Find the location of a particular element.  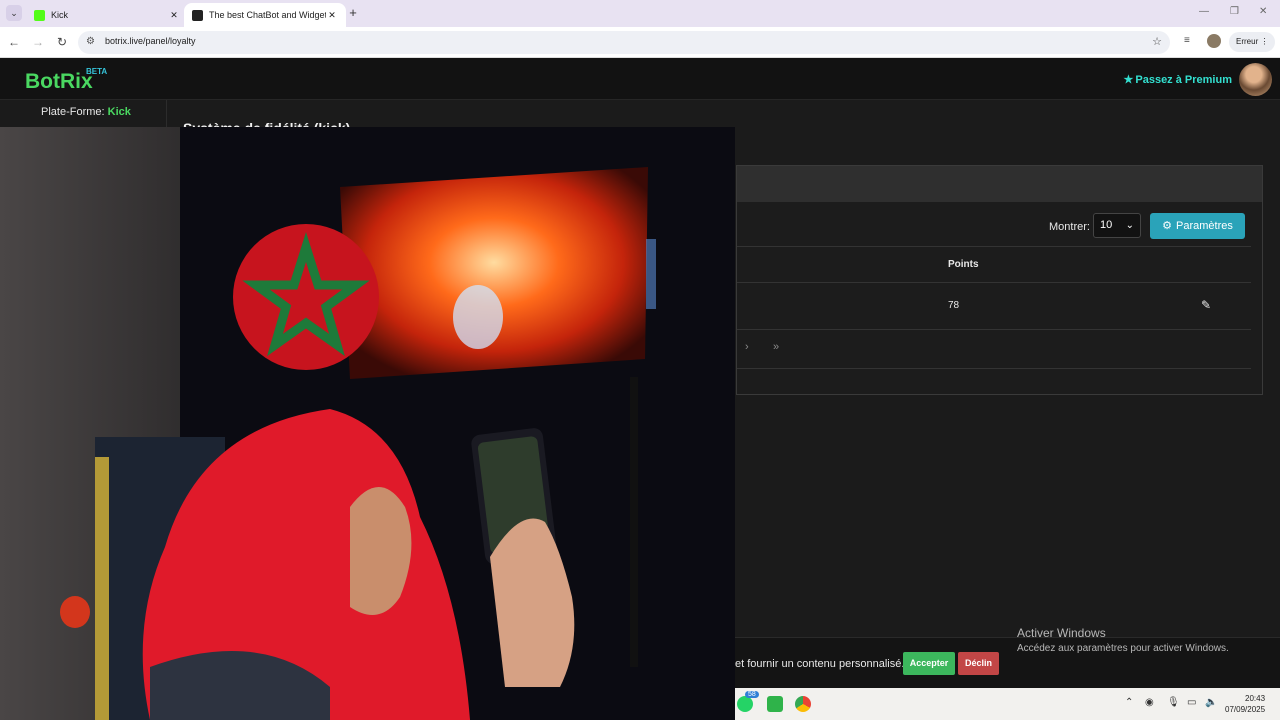

platform-value: Kick is located at coordinates (119, 112).